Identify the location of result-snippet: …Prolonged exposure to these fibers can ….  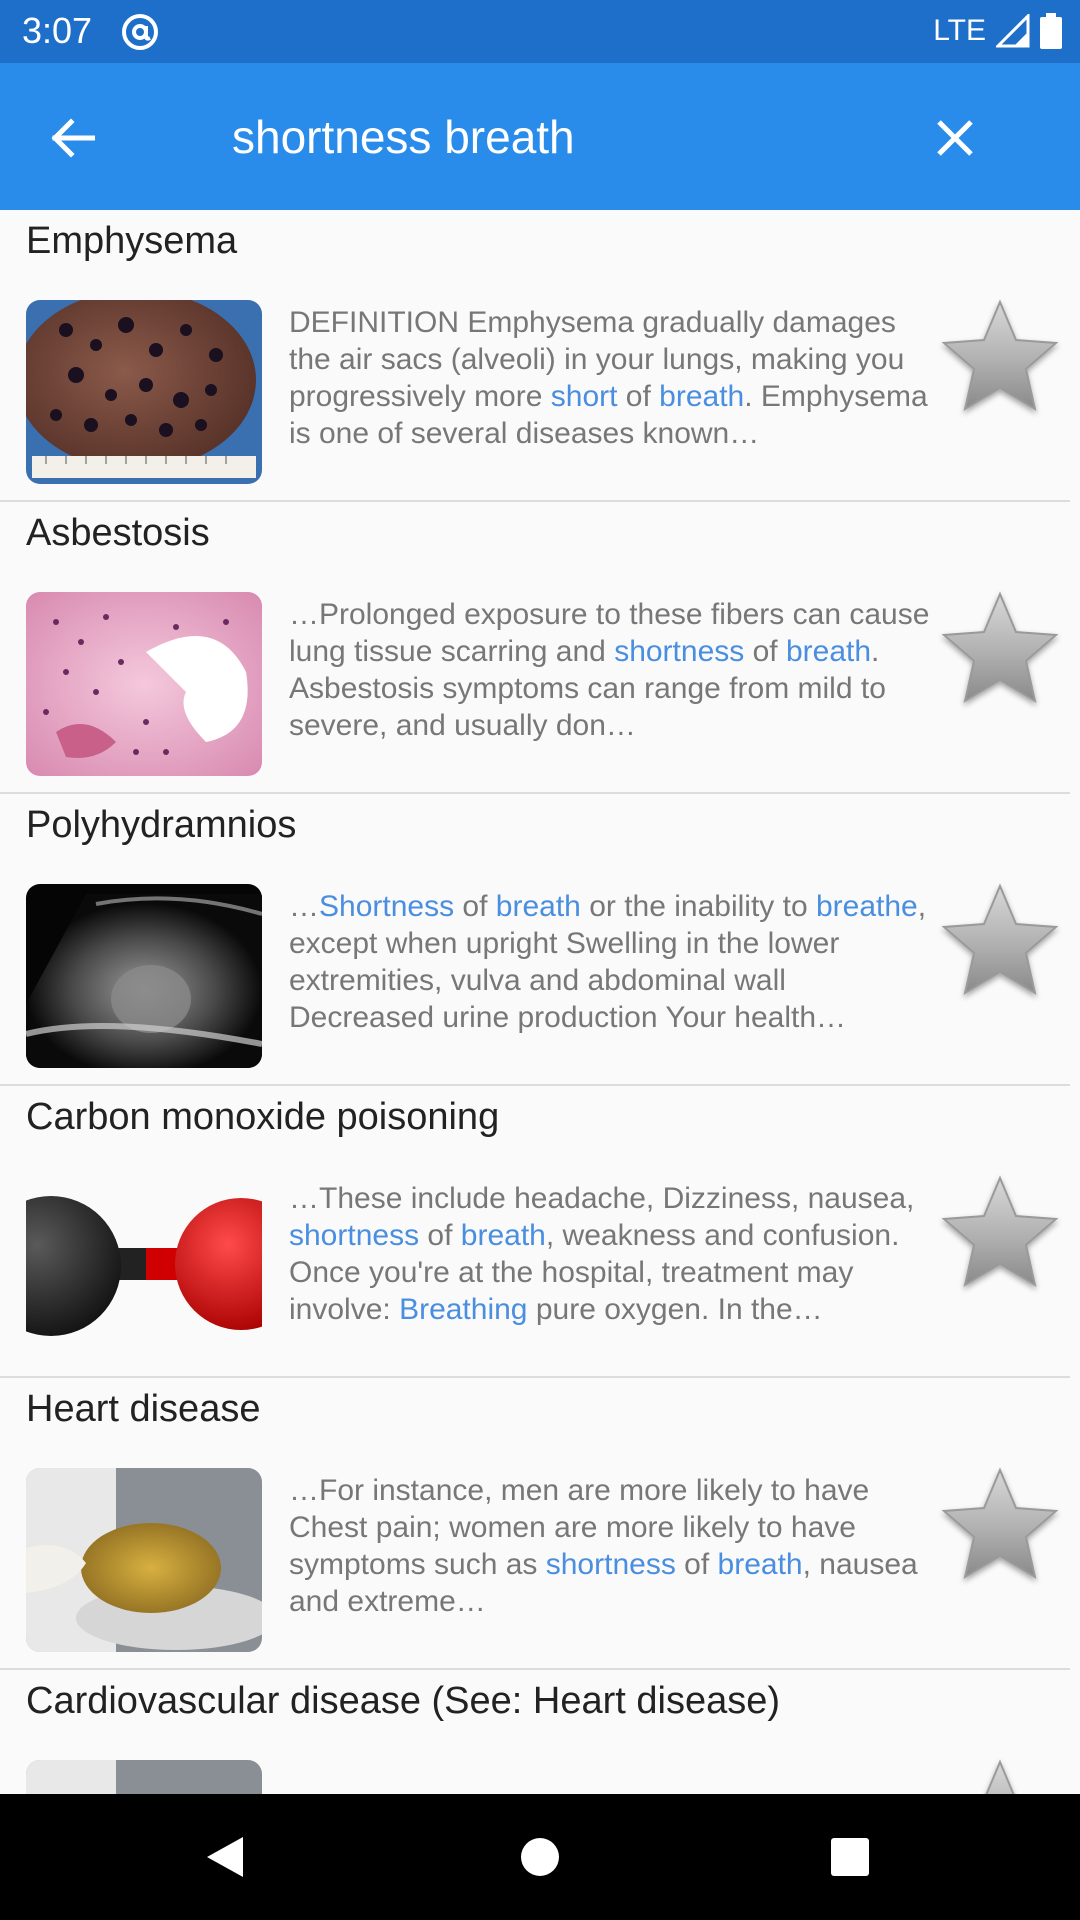
(614, 670).